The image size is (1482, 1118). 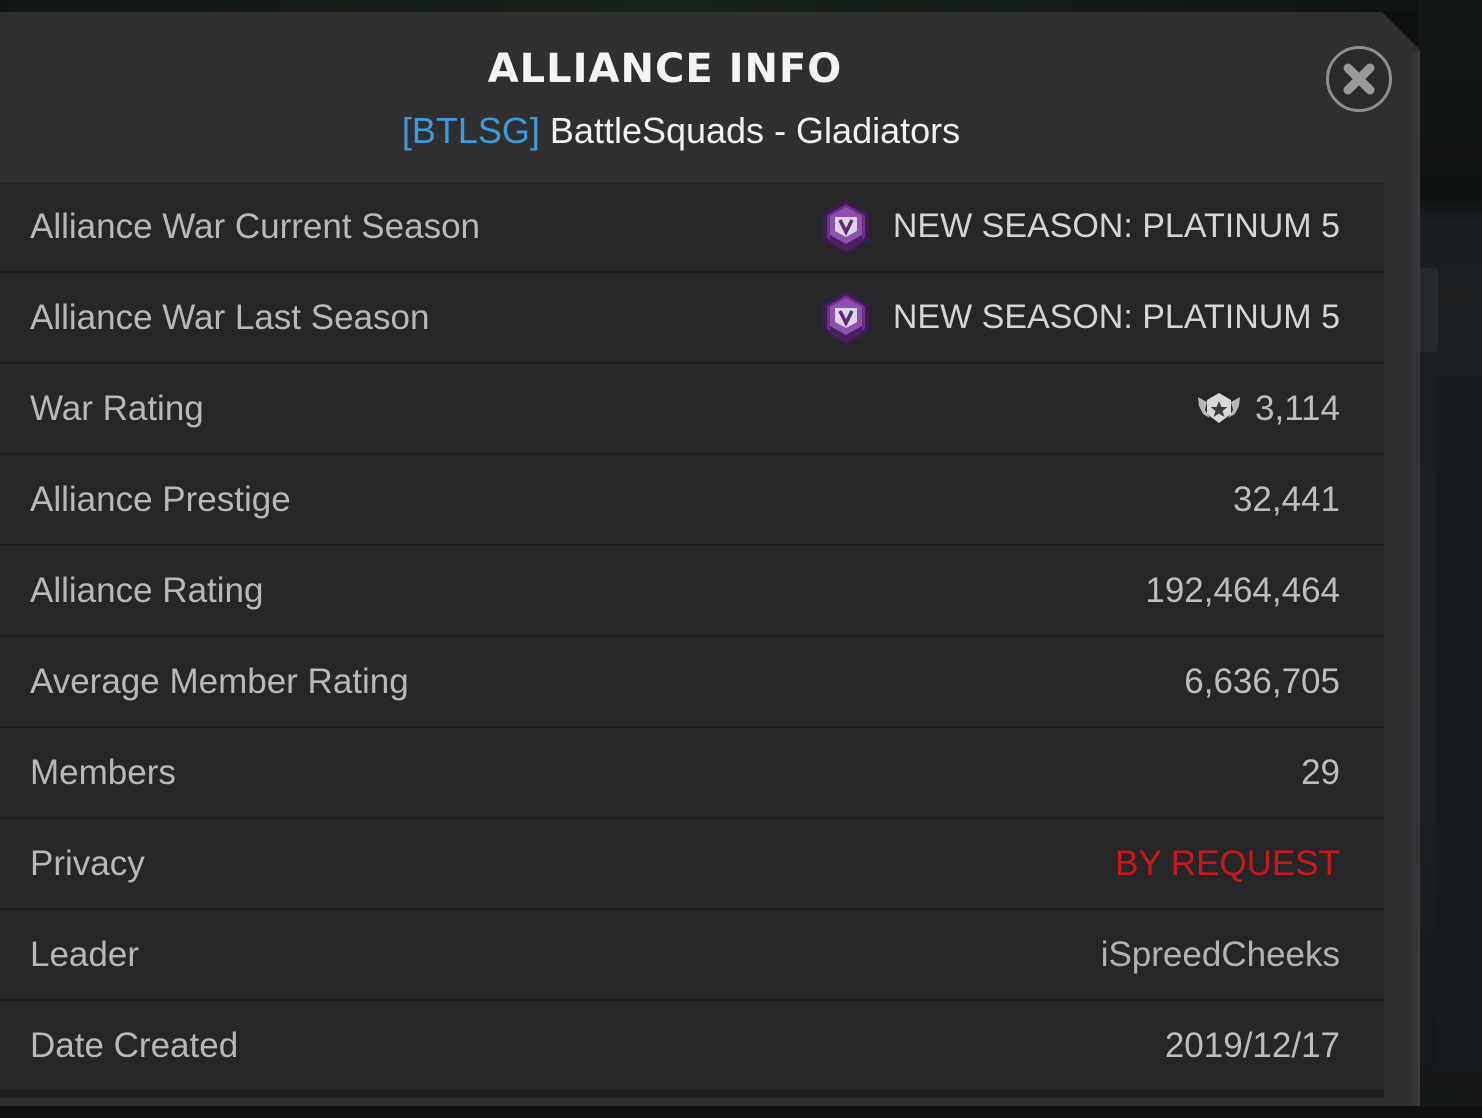 What do you see at coordinates (665, 69) in the screenshot?
I see `dialog-title: ALLIANCE INFO` at bounding box center [665, 69].